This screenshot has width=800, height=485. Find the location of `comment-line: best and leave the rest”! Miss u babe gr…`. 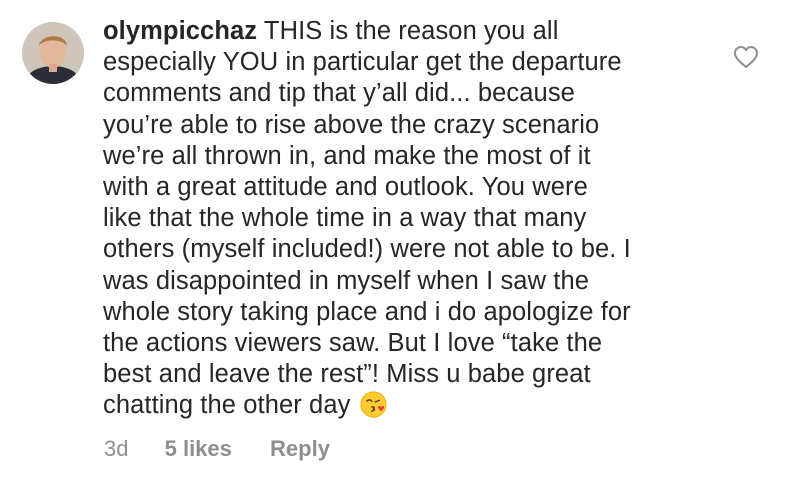

comment-line: best and leave the rest”! Miss u babe gr… is located at coordinates (347, 374).